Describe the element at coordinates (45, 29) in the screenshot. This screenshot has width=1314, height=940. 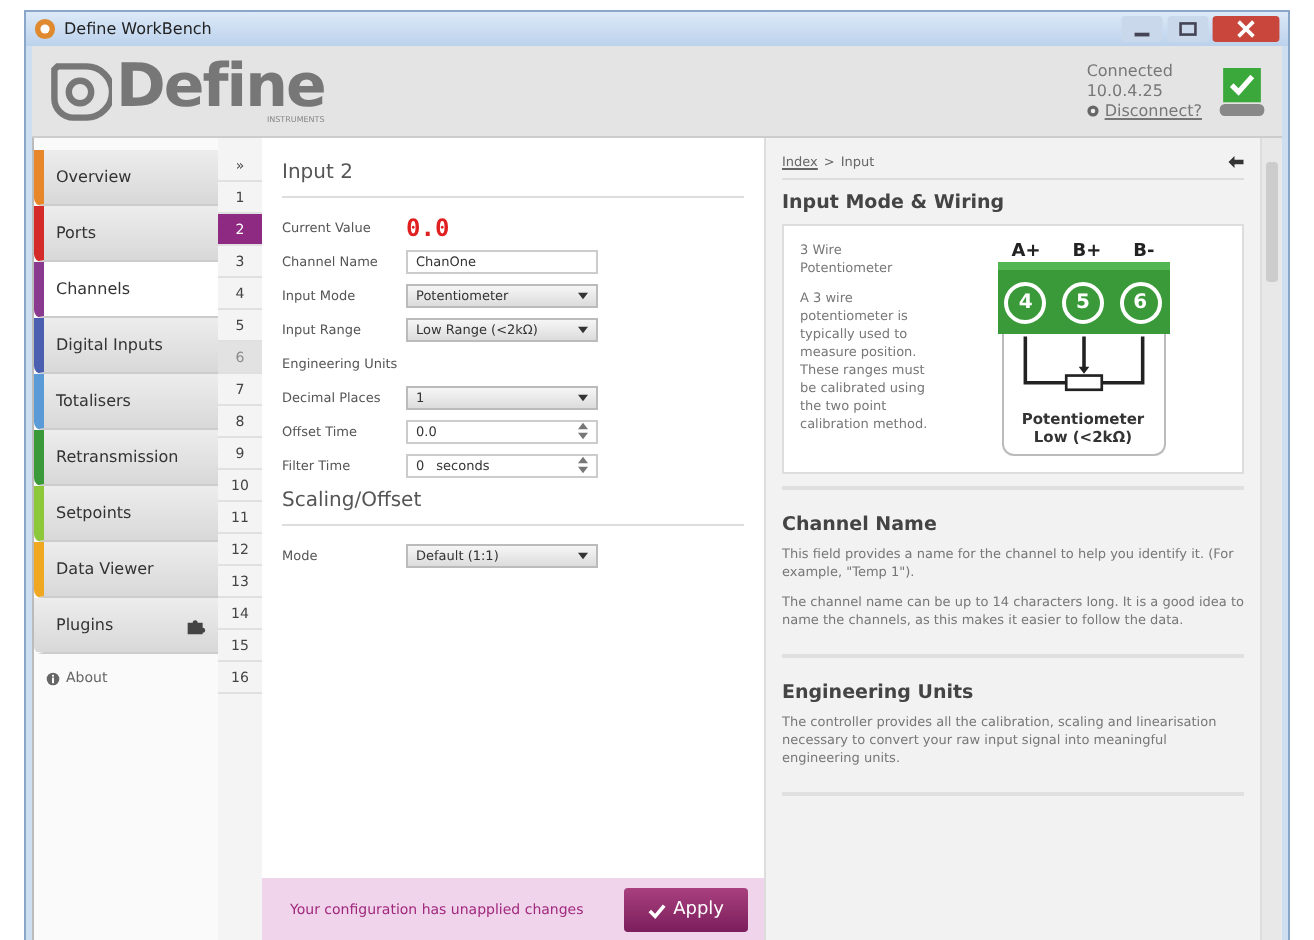
I see `app-icon` at that location.